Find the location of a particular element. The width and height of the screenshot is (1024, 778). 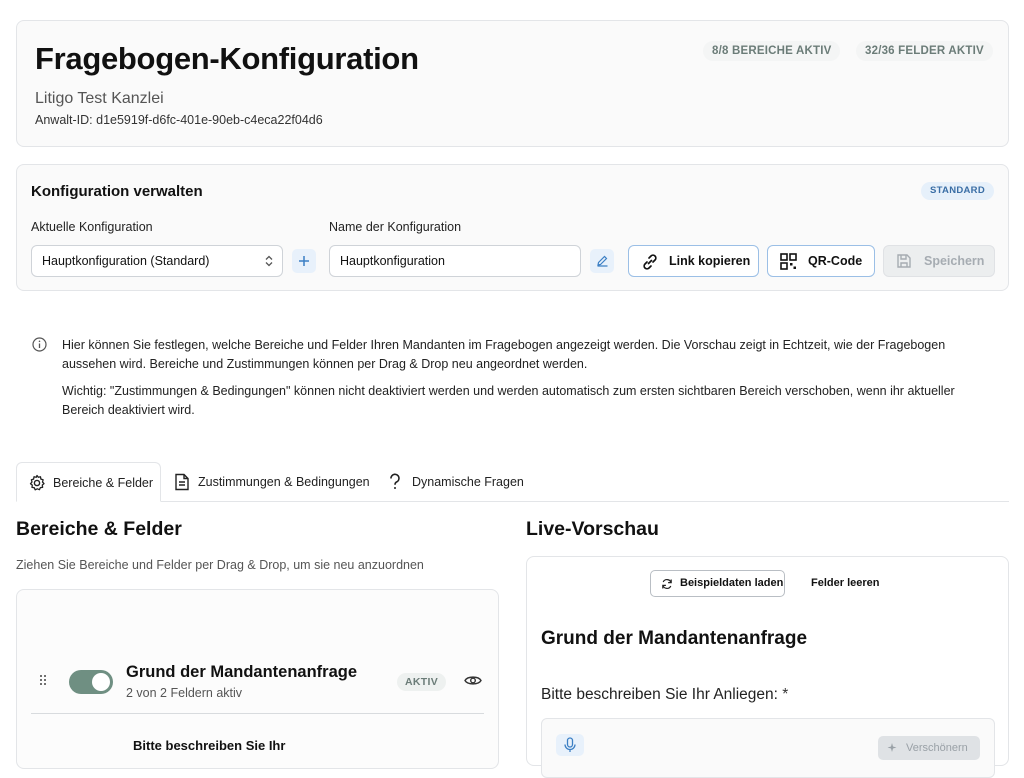

firm-name: Litigo Test Kanzlei is located at coordinates (99, 98).